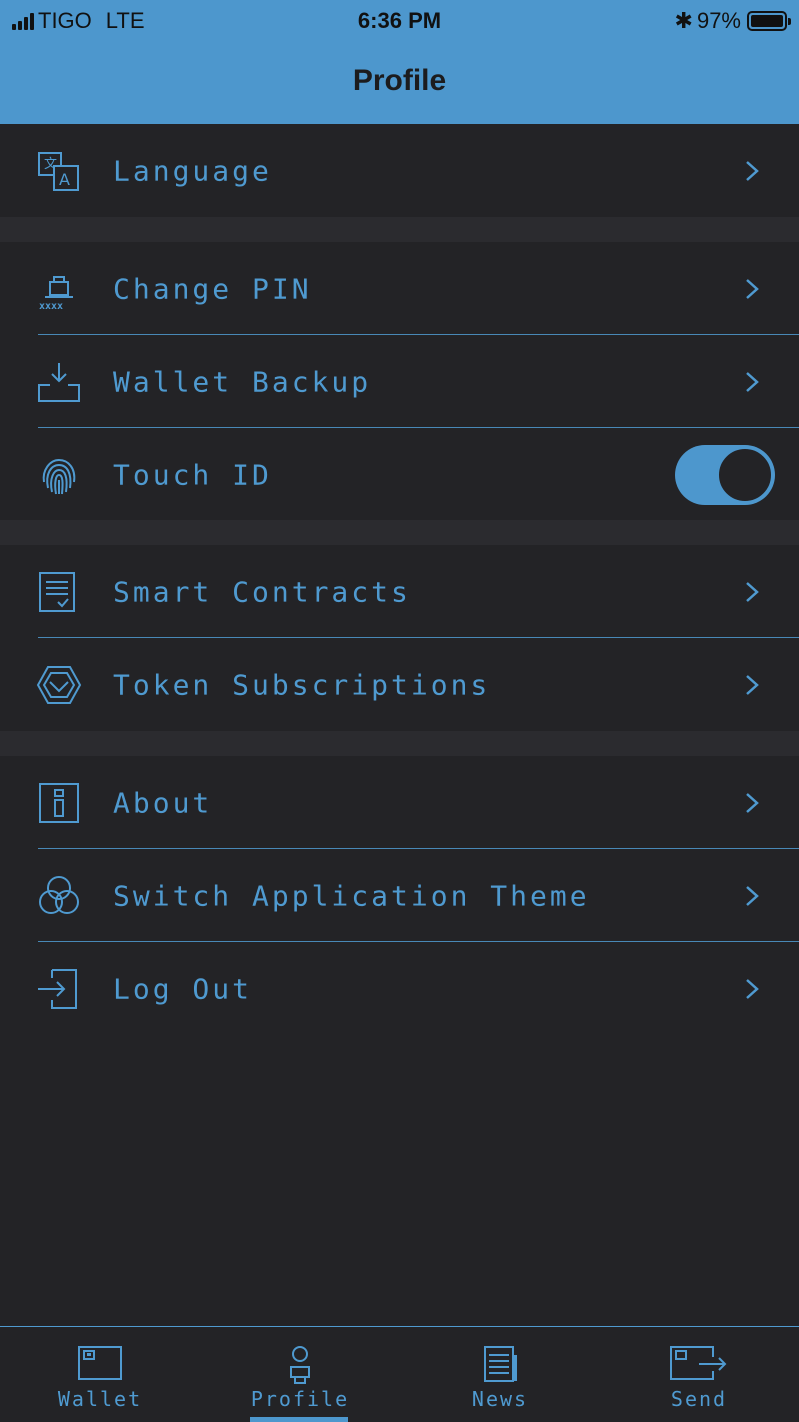  I want to click on news-icon, so click(500, 1364).